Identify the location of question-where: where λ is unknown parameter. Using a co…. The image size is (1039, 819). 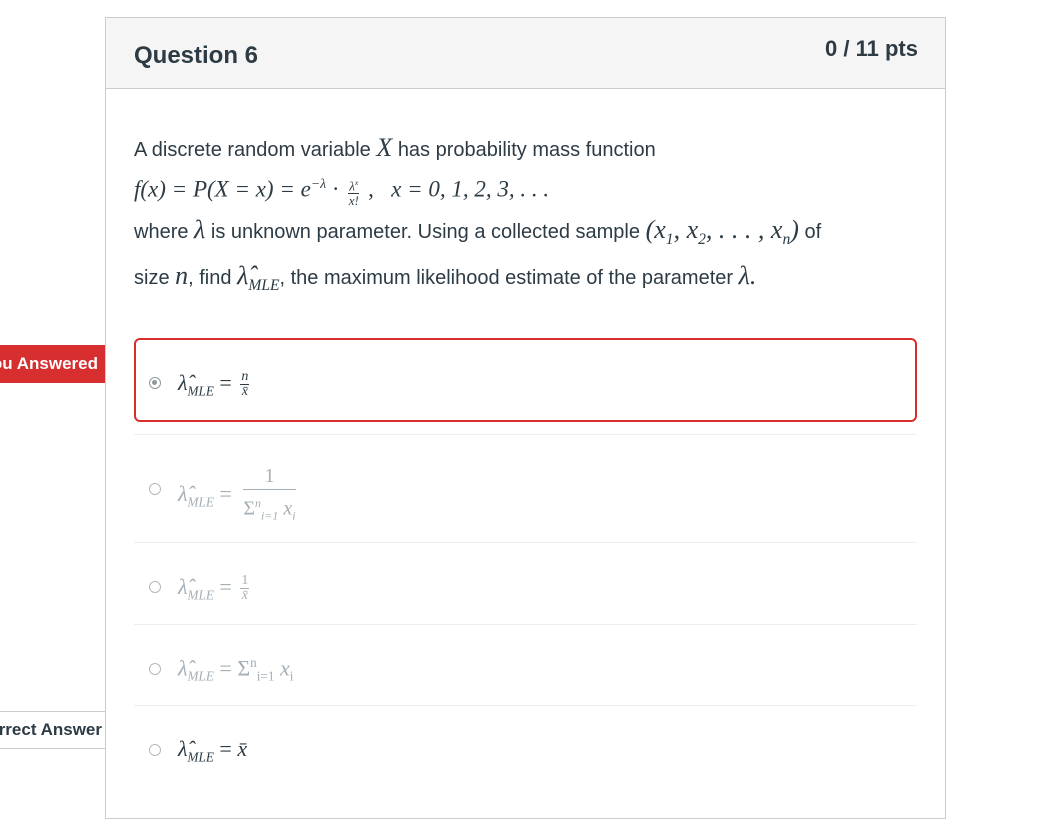
(478, 231).